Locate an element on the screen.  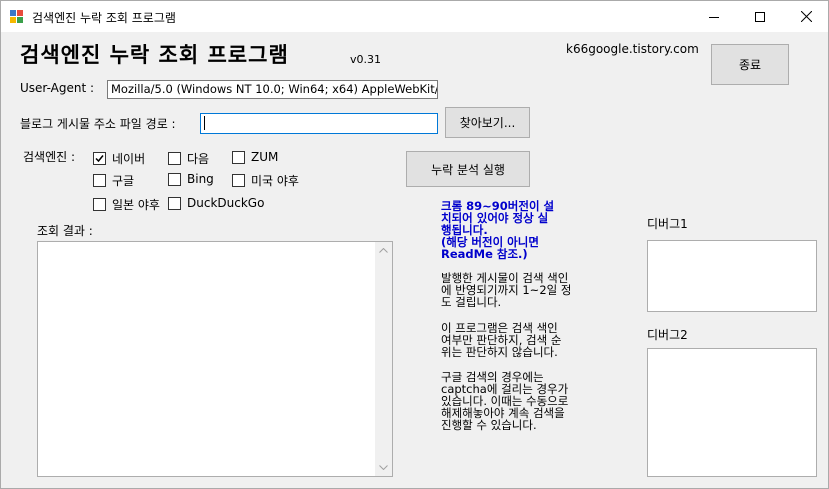
minimize-button is located at coordinates (714, 16).